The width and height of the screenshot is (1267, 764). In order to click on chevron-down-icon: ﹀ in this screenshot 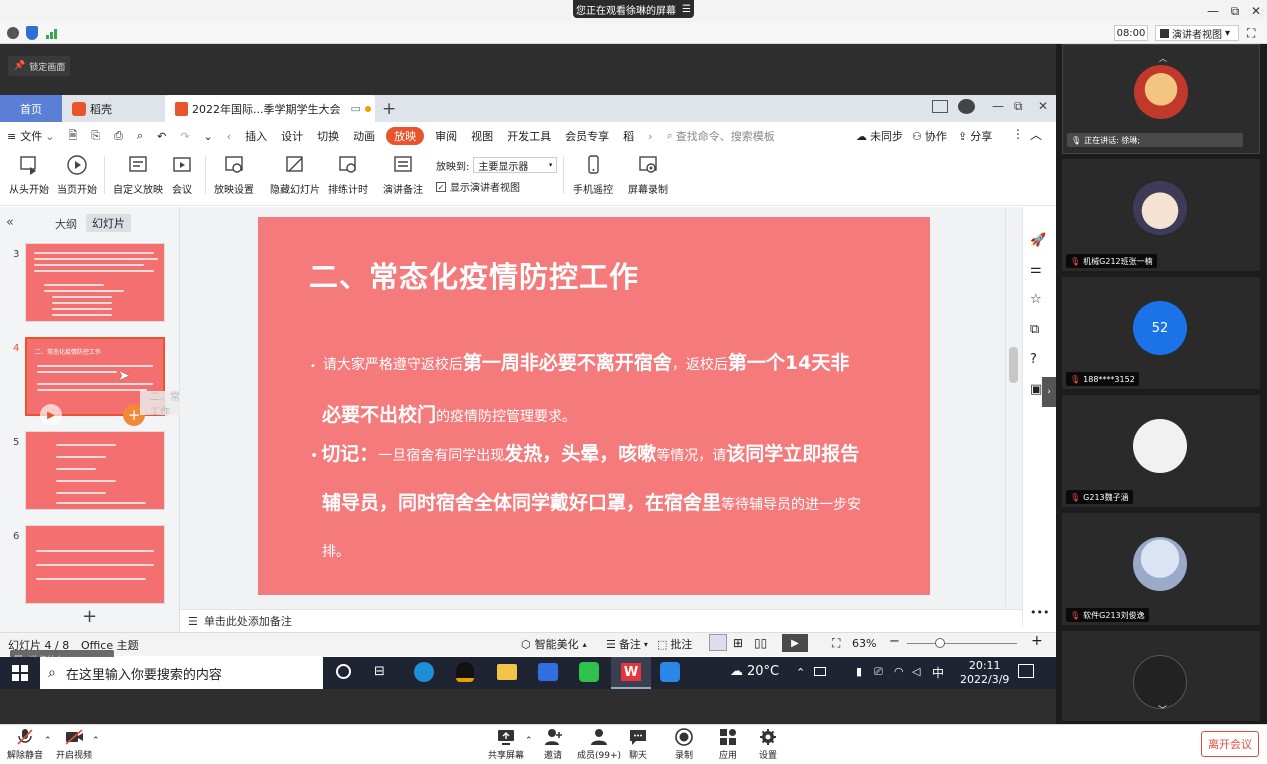, I will do `click(1162, 709)`.